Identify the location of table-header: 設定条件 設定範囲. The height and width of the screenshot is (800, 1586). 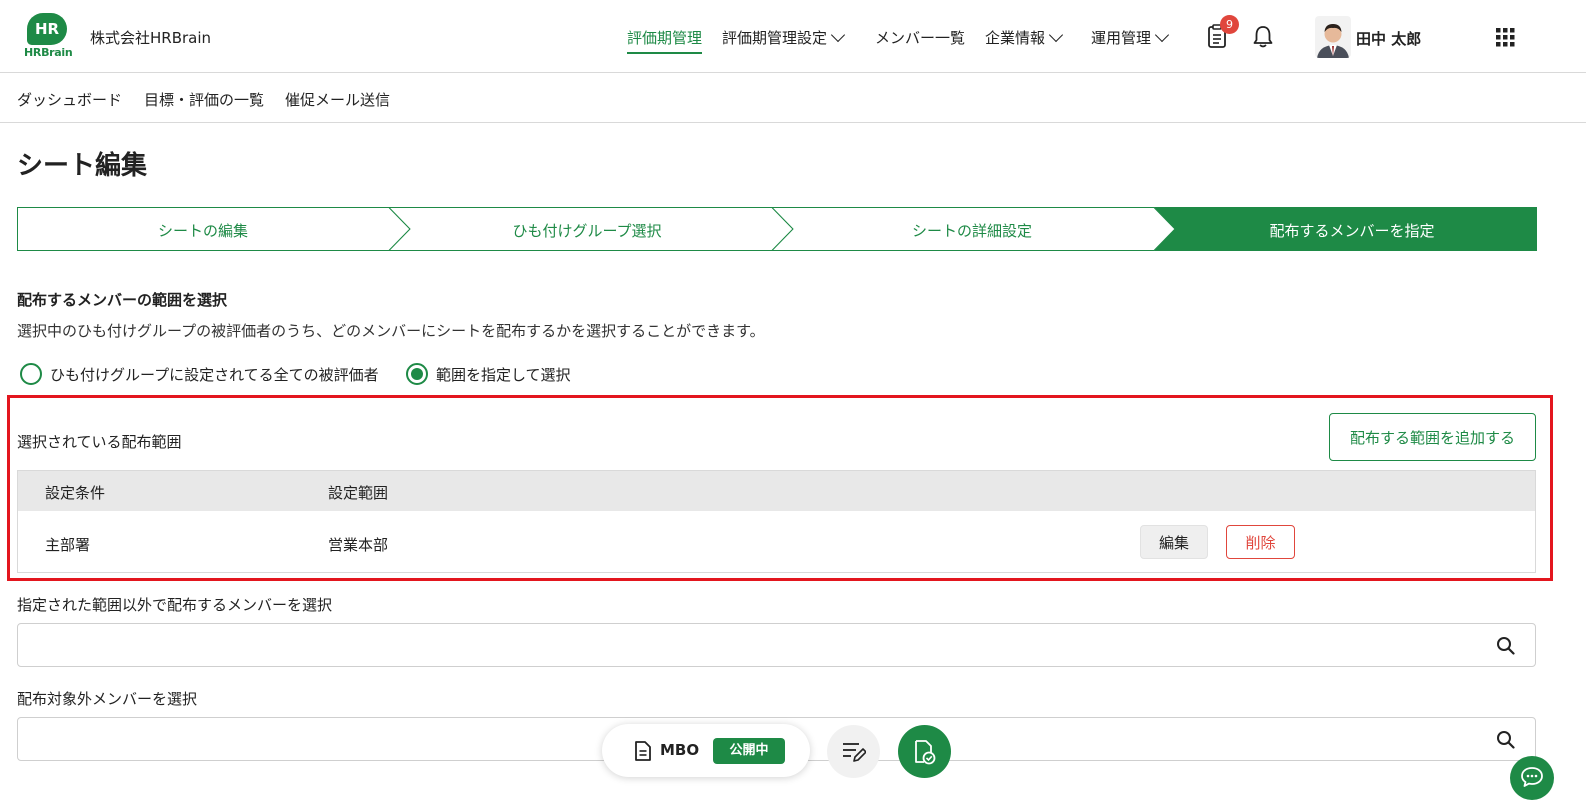
(776, 491).